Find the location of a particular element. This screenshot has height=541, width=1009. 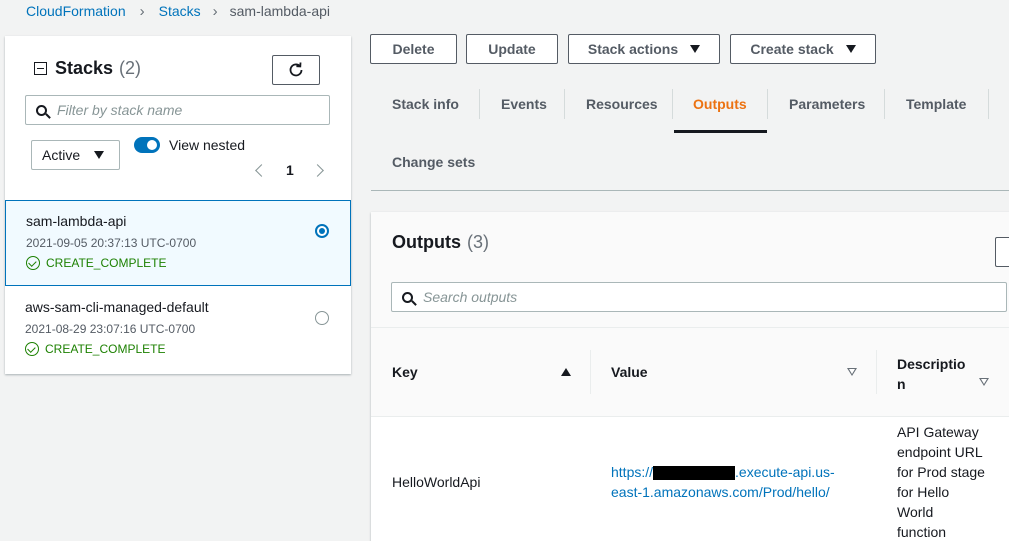

outputs-search-placeholder: Search outputs is located at coordinates (470, 297).